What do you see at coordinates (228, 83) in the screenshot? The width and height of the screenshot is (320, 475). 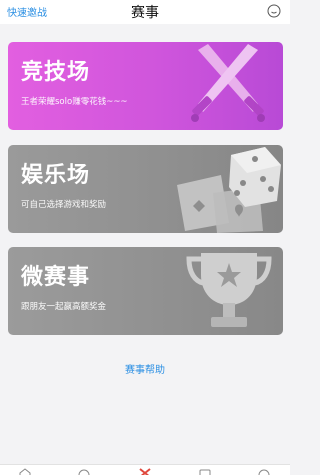 I see `crossed-swords-icon` at bounding box center [228, 83].